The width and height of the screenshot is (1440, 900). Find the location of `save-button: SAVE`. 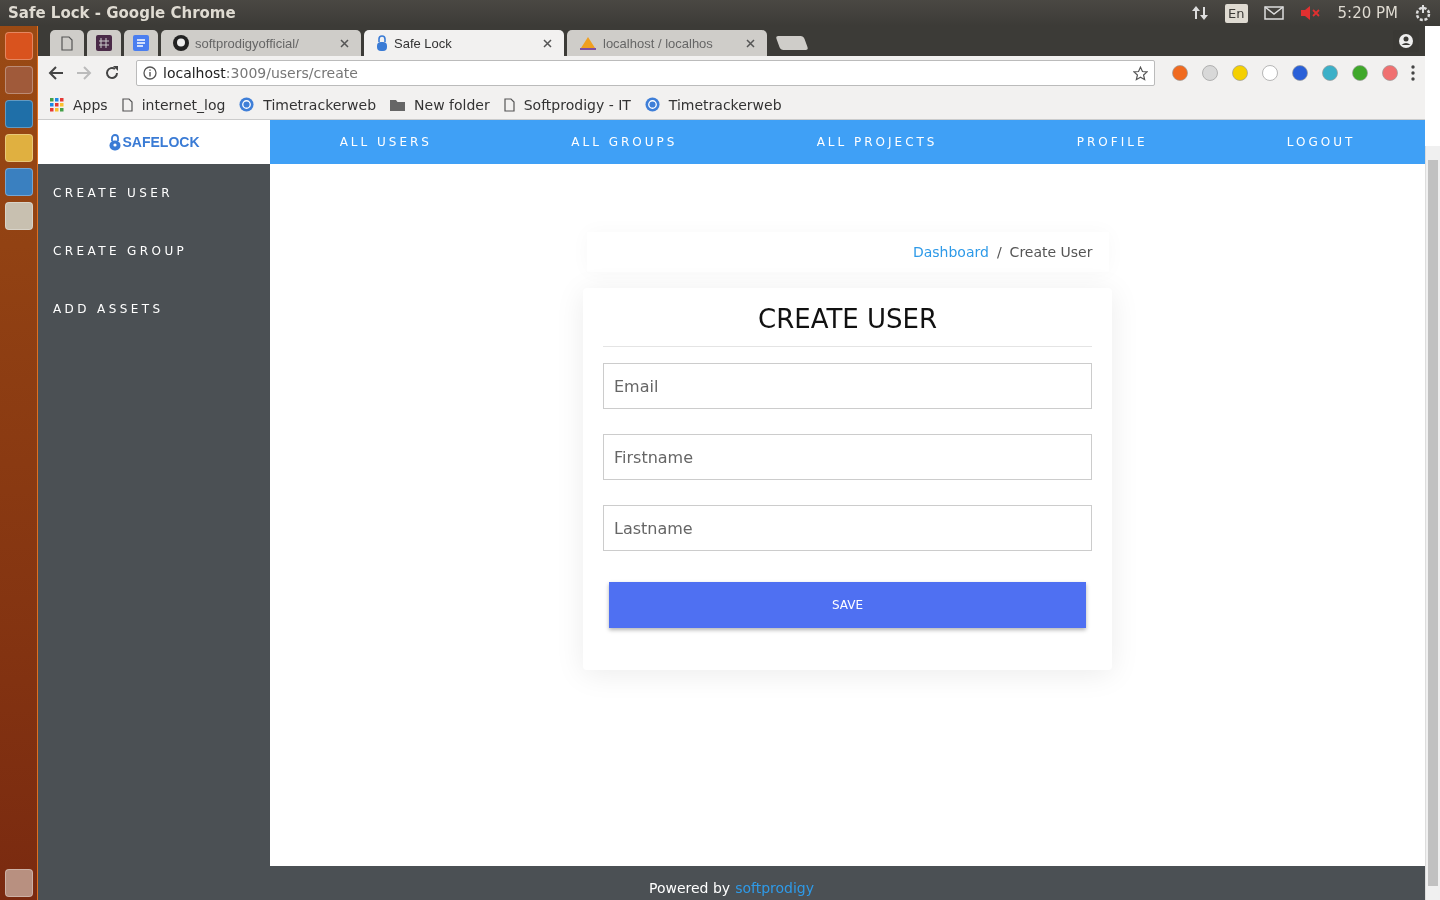

save-button: SAVE is located at coordinates (847, 605).